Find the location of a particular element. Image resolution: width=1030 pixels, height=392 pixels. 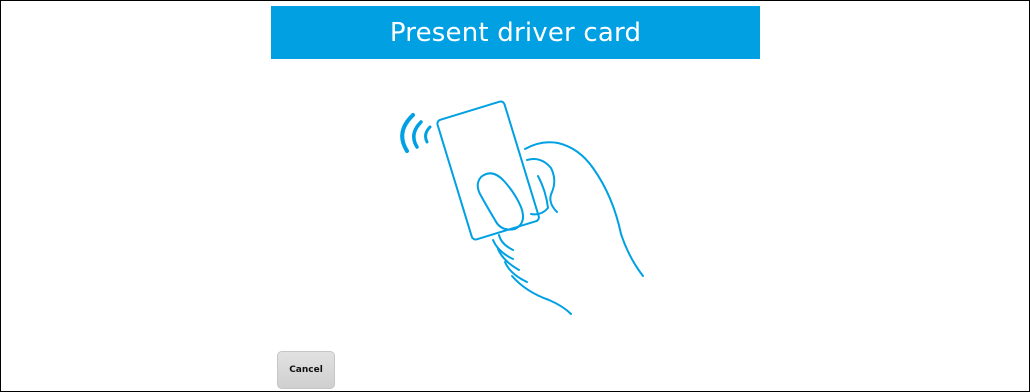

driver-card-shape is located at coordinates (488, 170).